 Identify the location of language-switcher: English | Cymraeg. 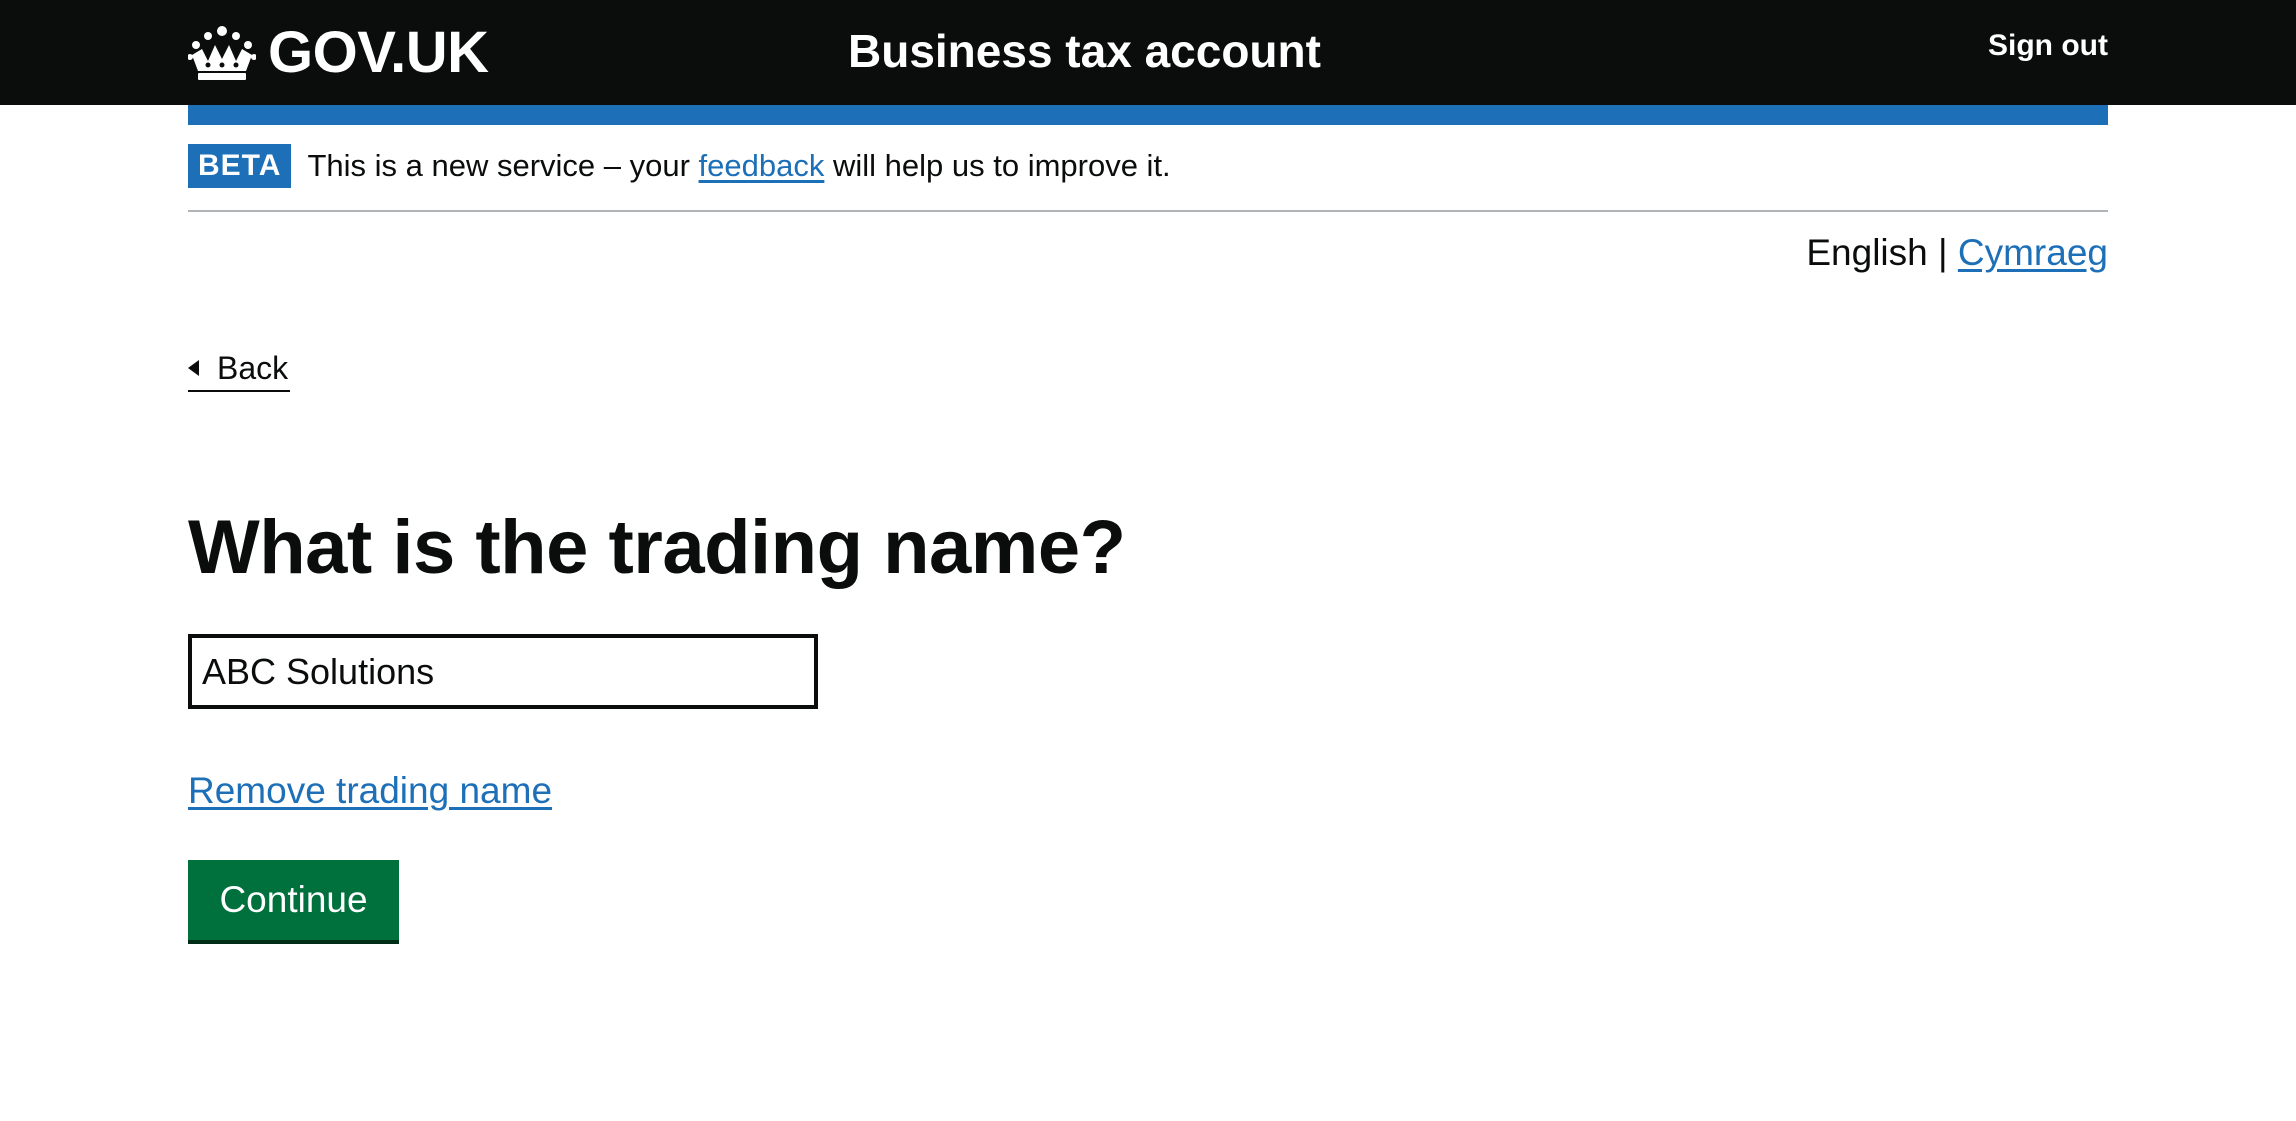
(1957, 253).